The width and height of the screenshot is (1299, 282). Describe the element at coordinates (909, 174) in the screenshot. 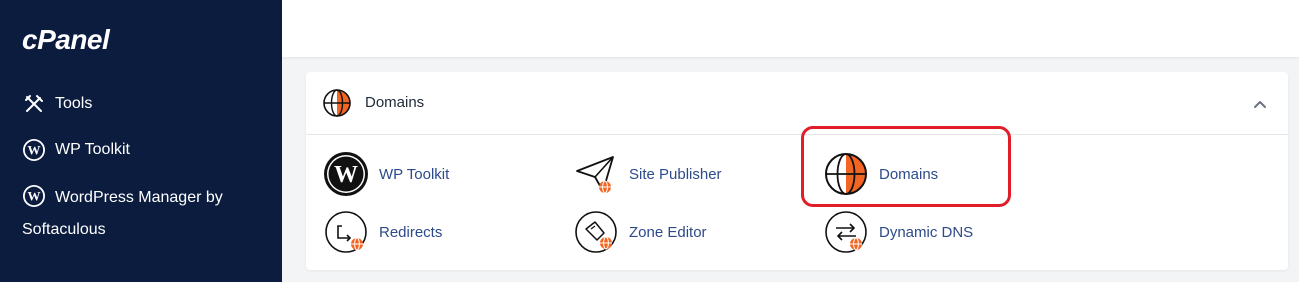

I see `tool-label: Domains` at that location.